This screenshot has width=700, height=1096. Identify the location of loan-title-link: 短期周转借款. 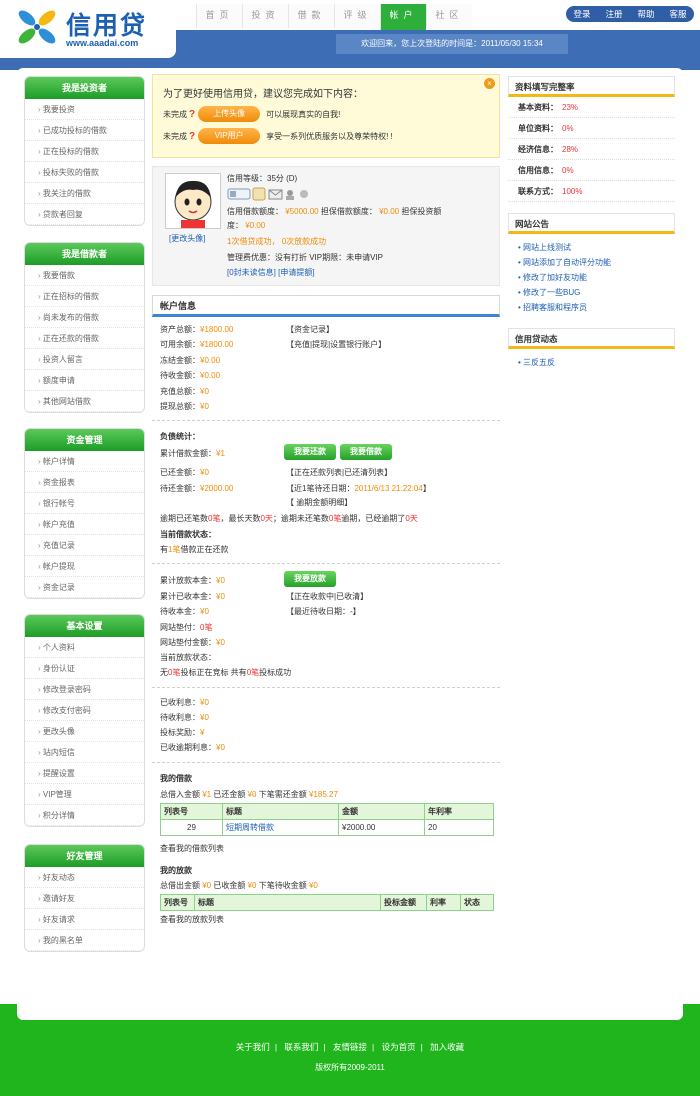
(280, 827).